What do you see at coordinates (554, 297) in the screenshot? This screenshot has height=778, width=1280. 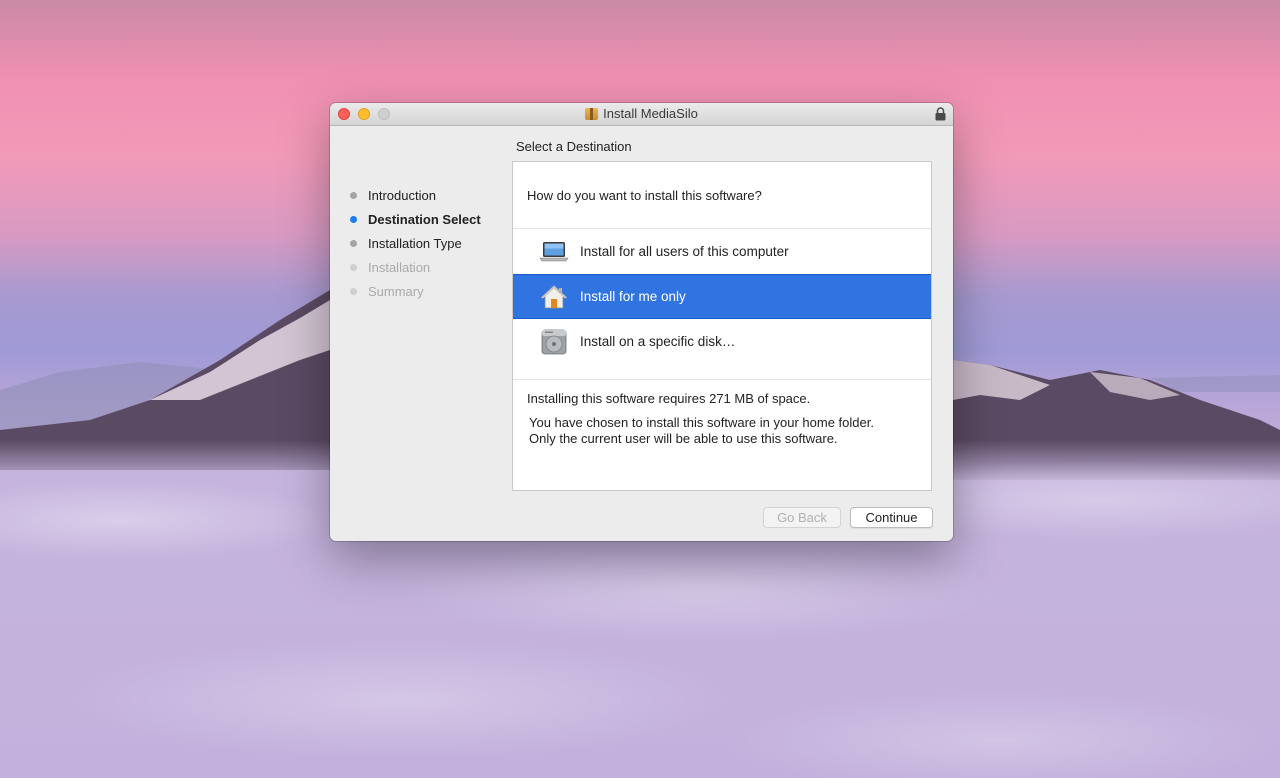 I see `home-icon` at bounding box center [554, 297].